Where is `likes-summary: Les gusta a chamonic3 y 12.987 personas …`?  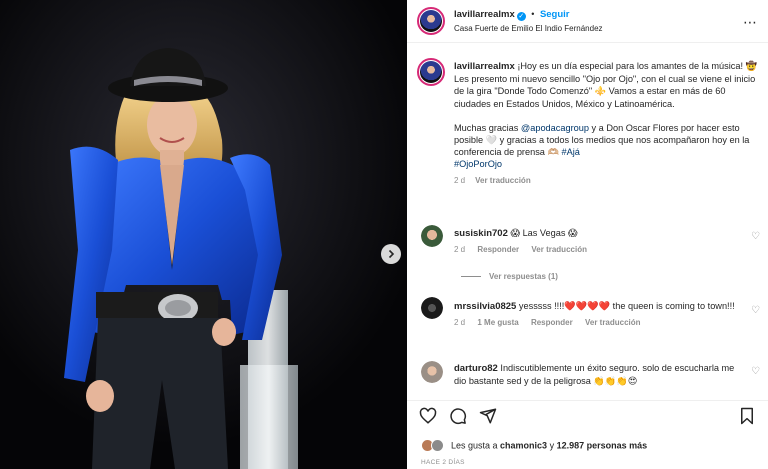
likes-summary: Les gusta a chamonic3 y 12.987 personas … is located at coordinates (534, 446).